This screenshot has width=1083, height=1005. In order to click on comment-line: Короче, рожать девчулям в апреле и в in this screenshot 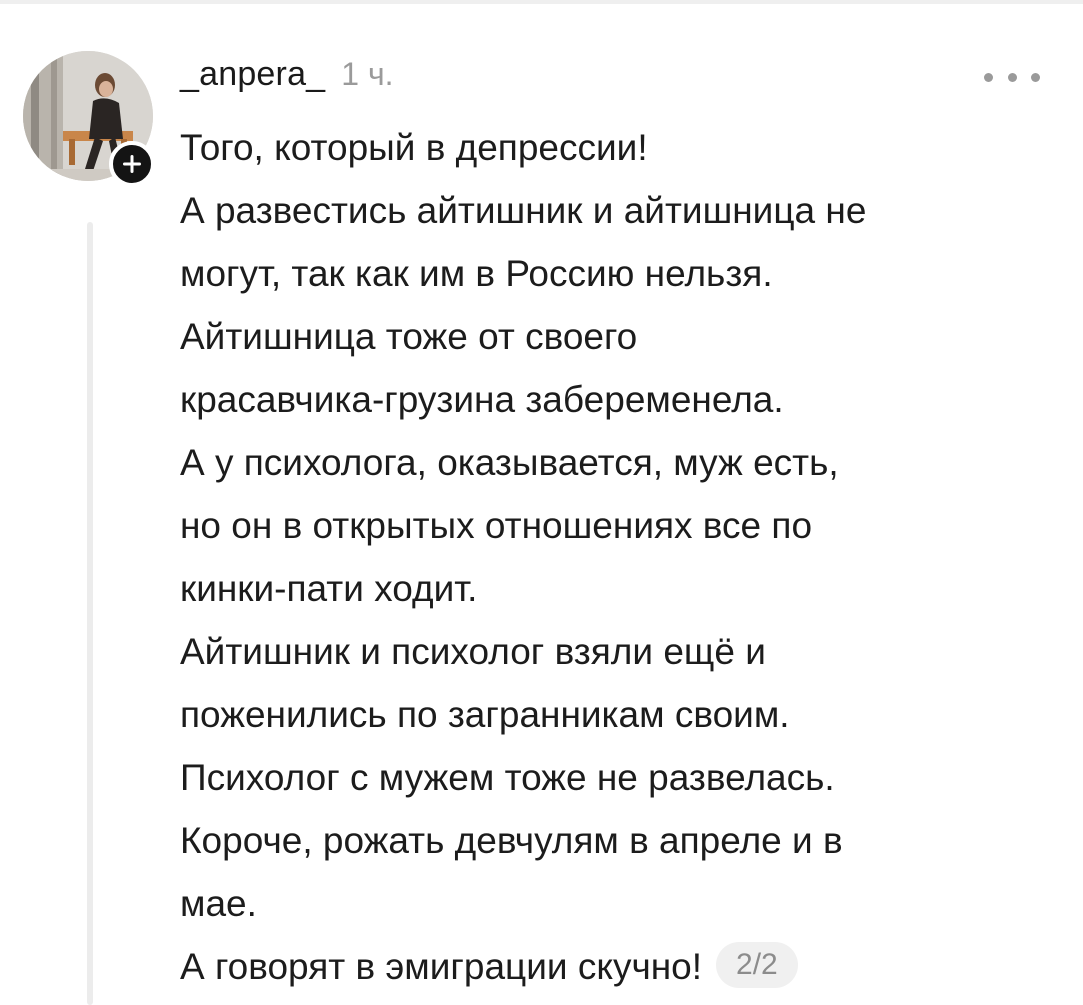, I will do `click(511, 840)`.